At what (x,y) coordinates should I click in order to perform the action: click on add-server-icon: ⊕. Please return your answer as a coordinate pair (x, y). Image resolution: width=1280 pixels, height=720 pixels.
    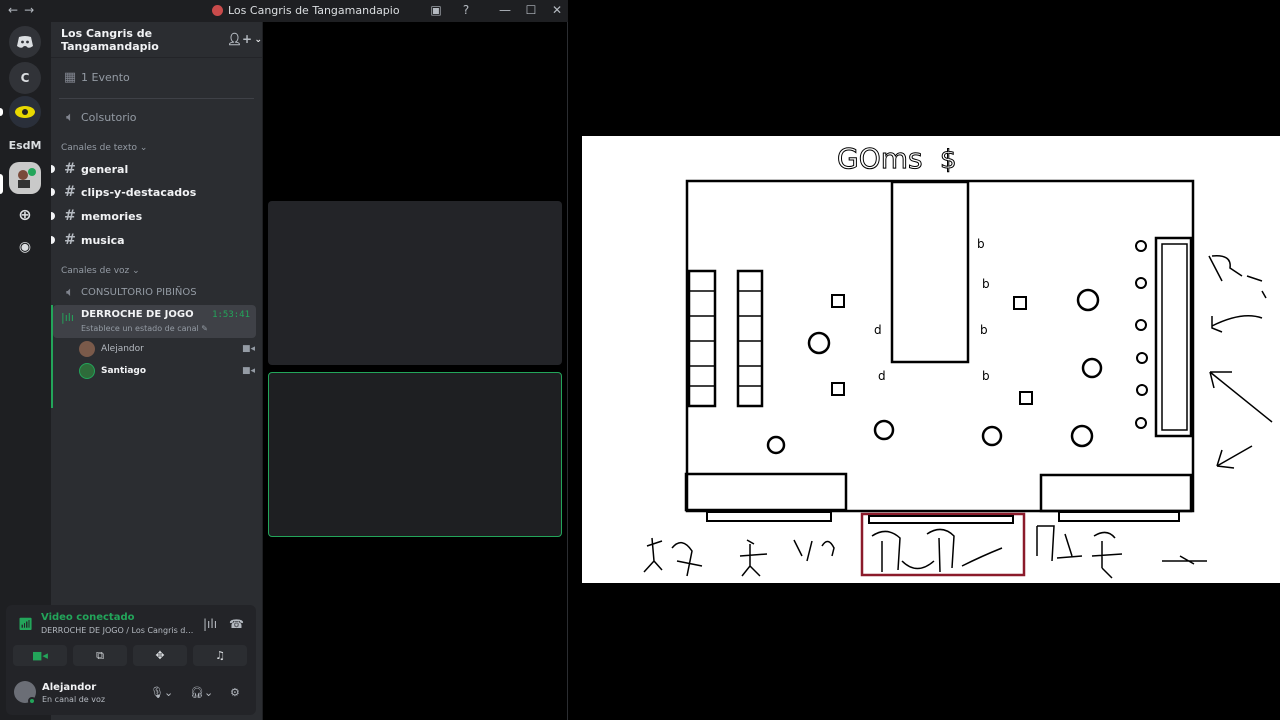
    Looking at the image, I should click on (25, 214).